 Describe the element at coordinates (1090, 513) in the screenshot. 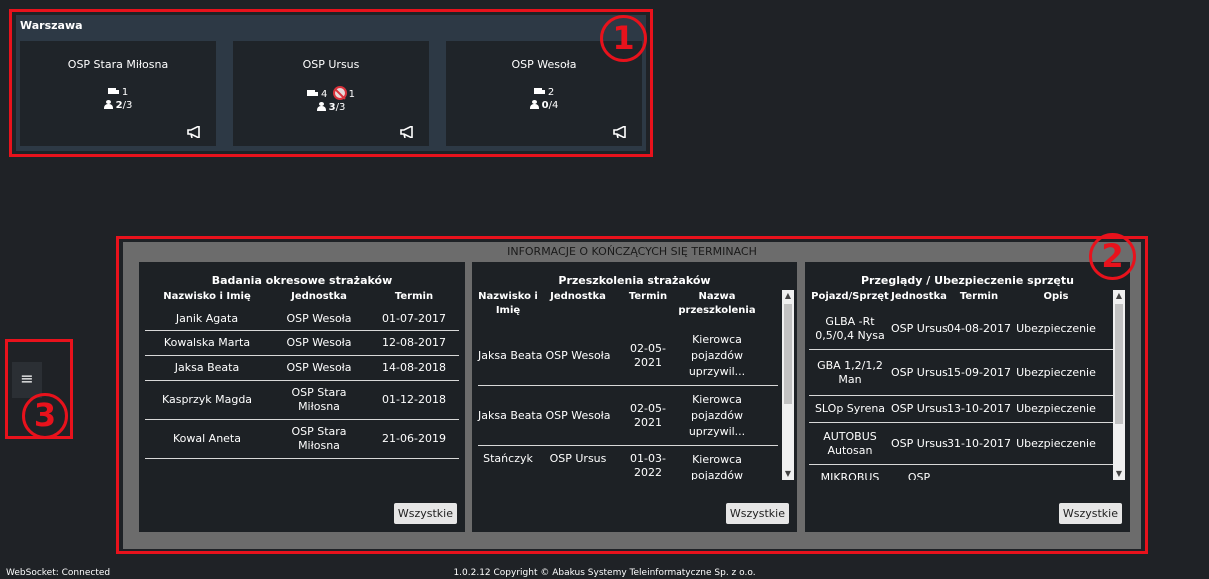

I see `all-inspections-button: Wszystkie` at that location.